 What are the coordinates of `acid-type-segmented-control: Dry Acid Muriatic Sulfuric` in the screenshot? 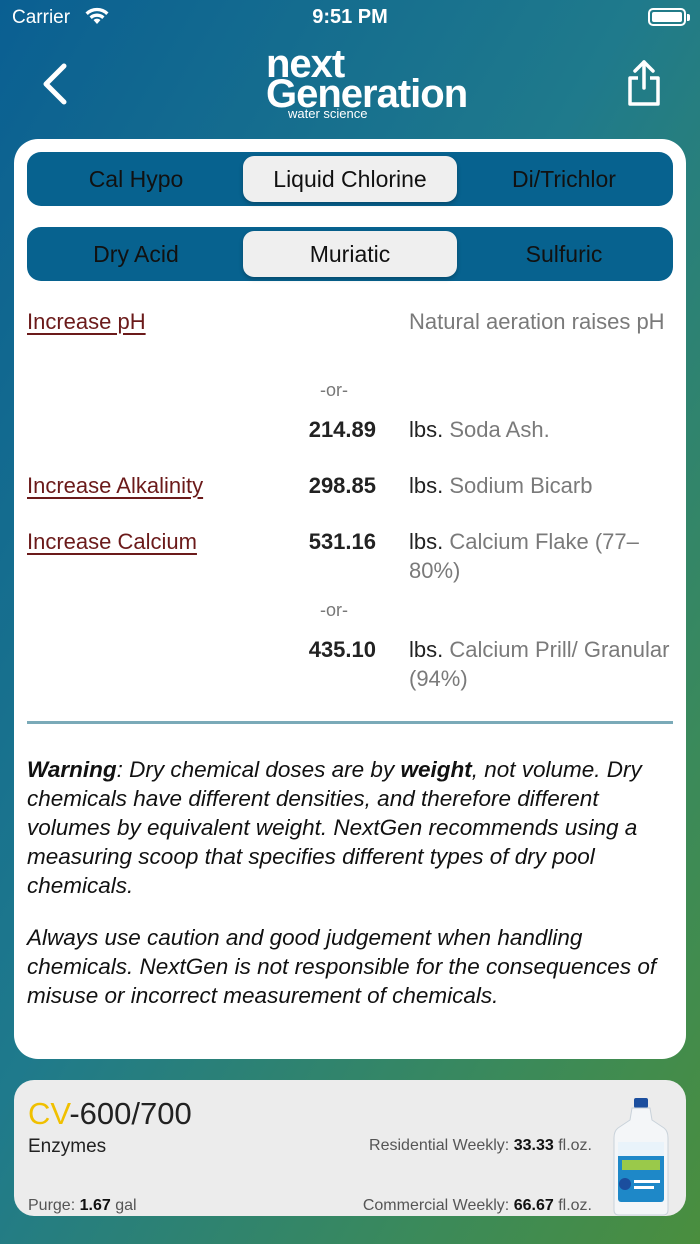 It's located at (350, 254).